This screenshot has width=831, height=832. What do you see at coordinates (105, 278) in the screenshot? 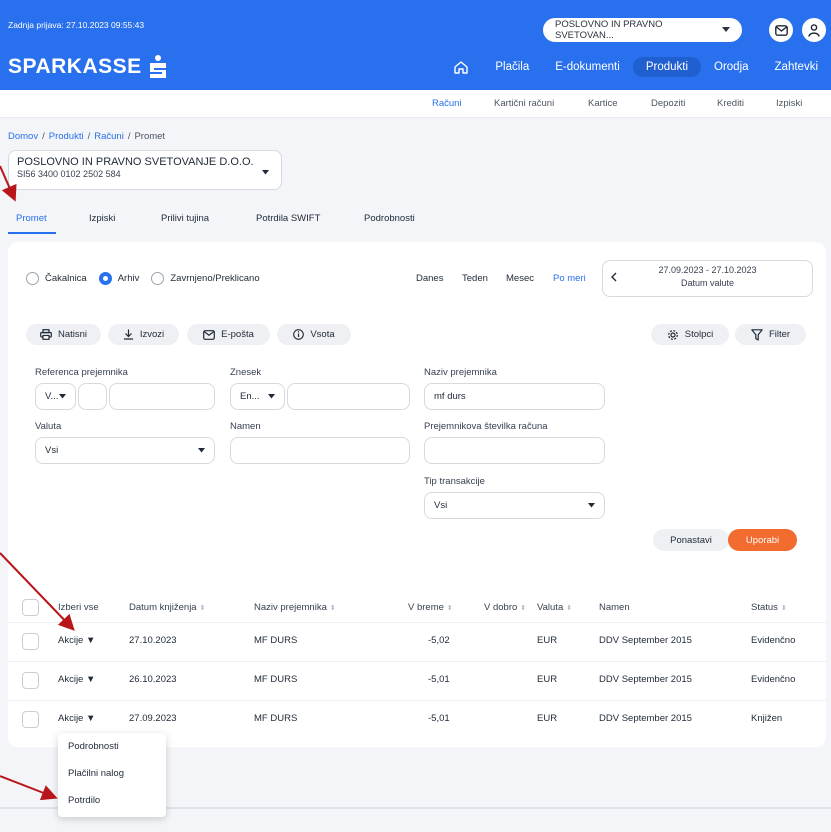
I see `radio-circle-checked` at bounding box center [105, 278].